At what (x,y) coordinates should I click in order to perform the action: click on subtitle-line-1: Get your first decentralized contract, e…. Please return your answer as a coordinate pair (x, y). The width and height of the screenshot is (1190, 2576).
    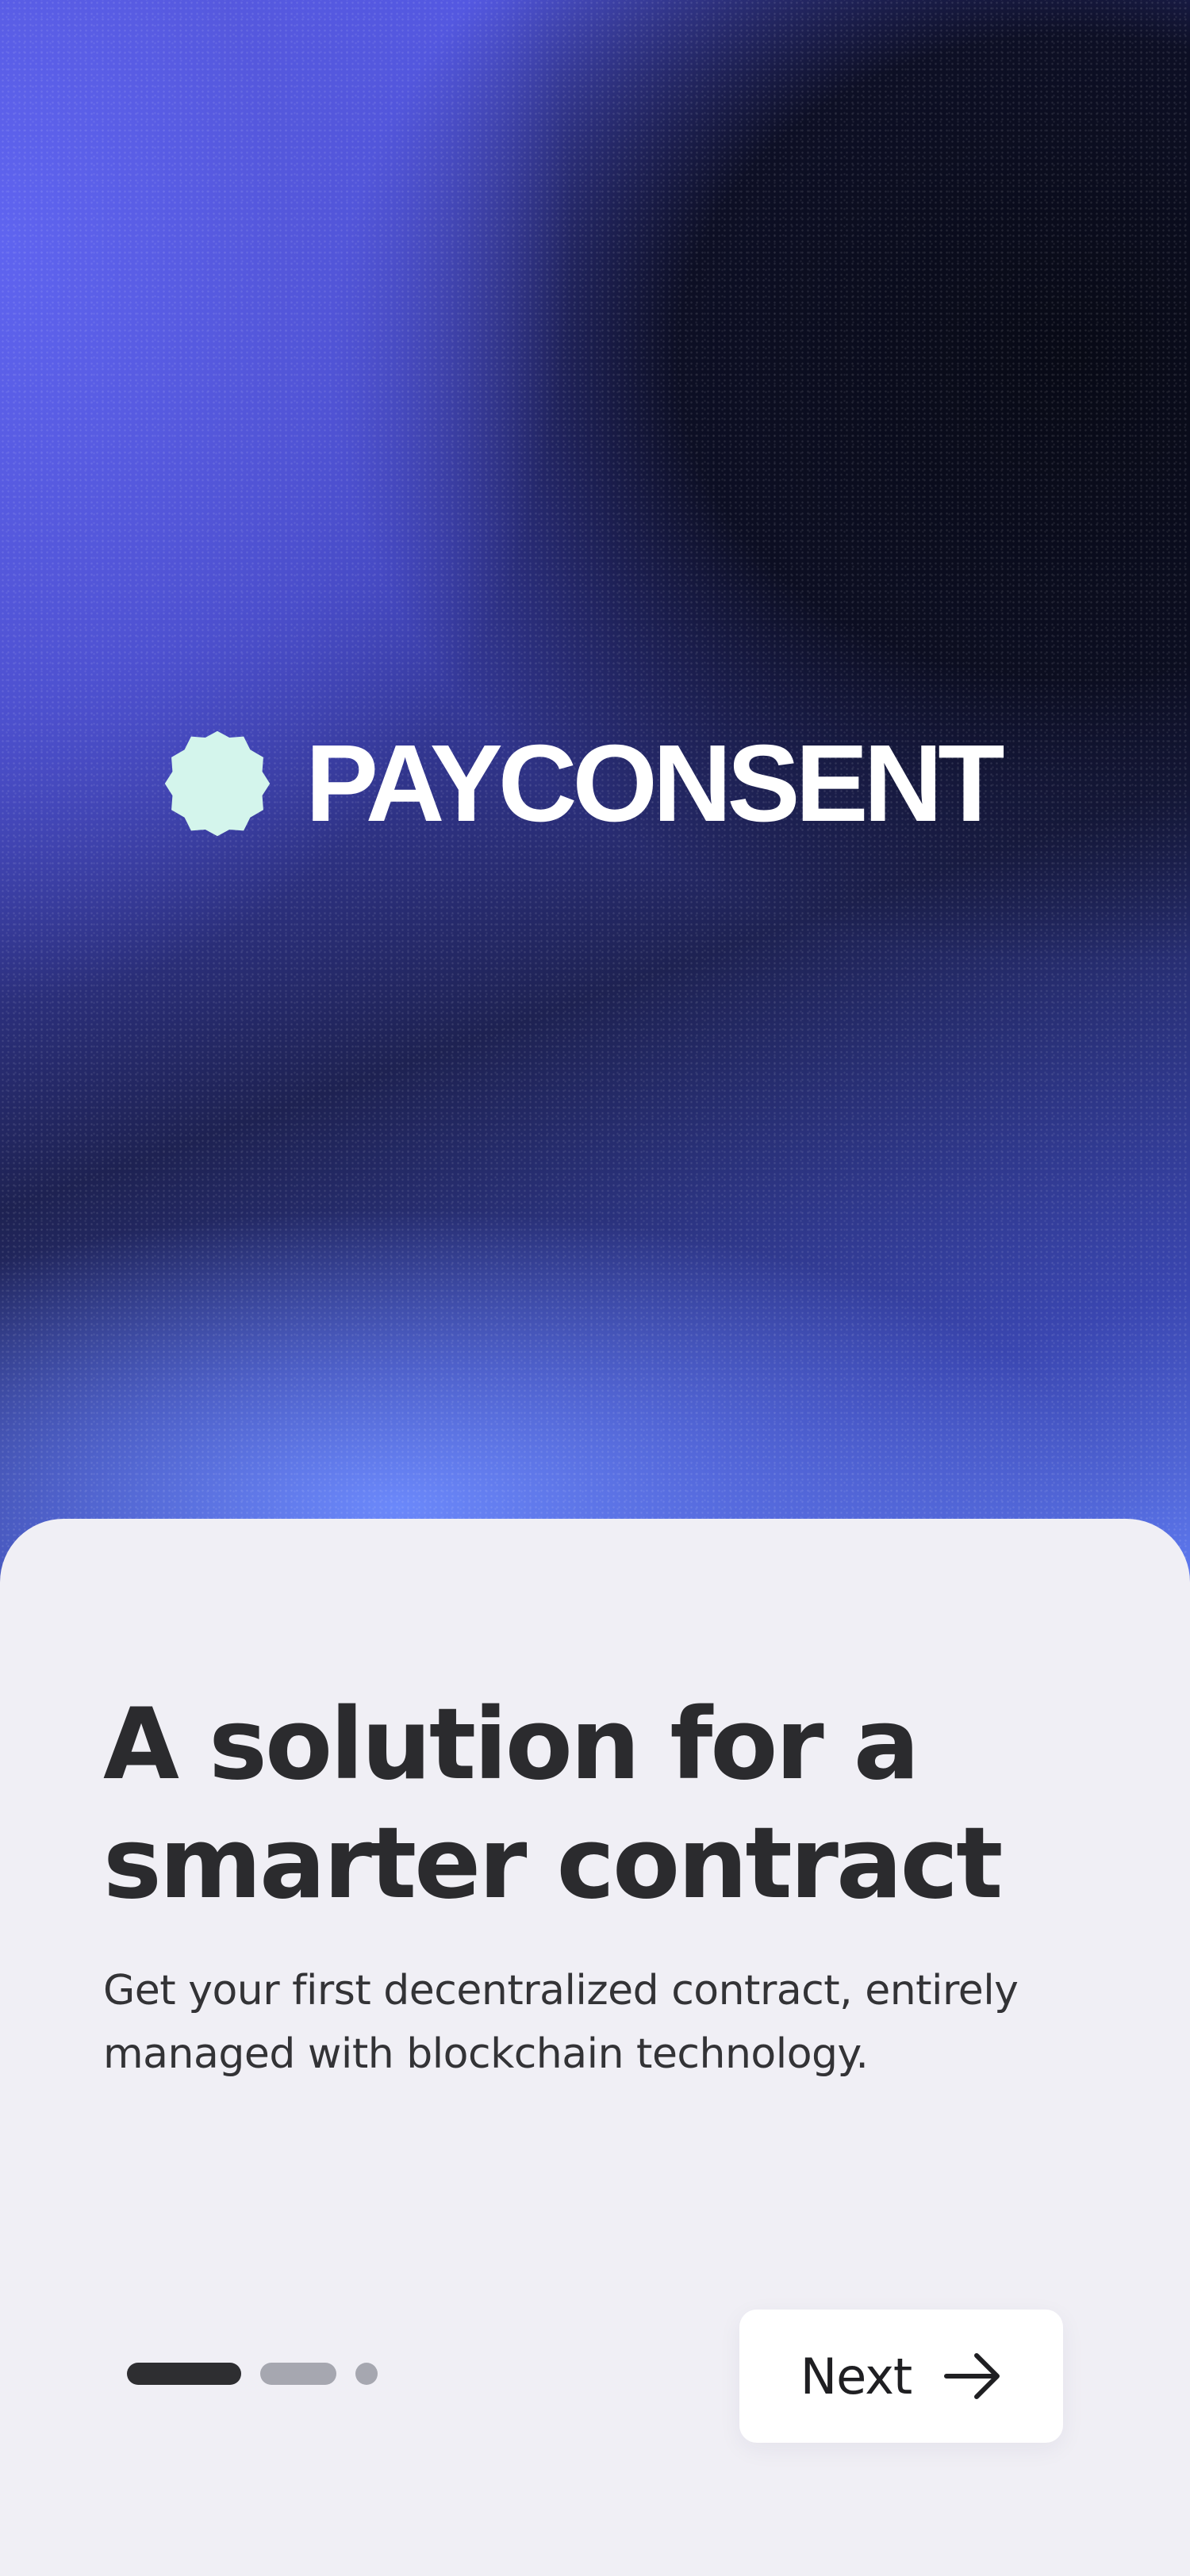
    Looking at the image, I should click on (561, 1991).